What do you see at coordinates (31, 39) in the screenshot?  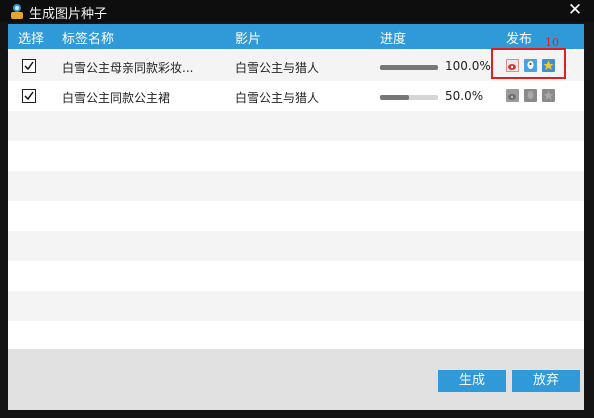 I see `column-header-select: 选择` at bounding box center [31, 39].